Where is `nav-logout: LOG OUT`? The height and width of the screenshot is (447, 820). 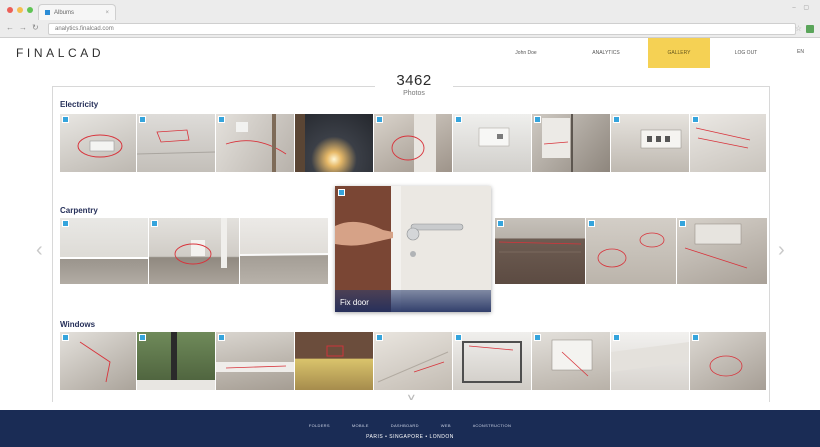
nav-logout: LOG OUT is located at coordinates (746, 53).